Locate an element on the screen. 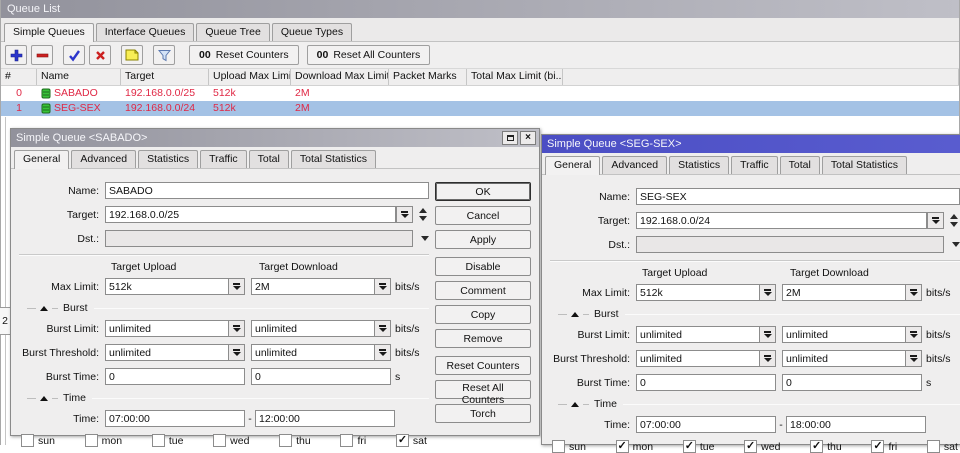 The height and width of the screenshot is (453, 960). day-checkbox-thu is located at coordinates (286, 440).